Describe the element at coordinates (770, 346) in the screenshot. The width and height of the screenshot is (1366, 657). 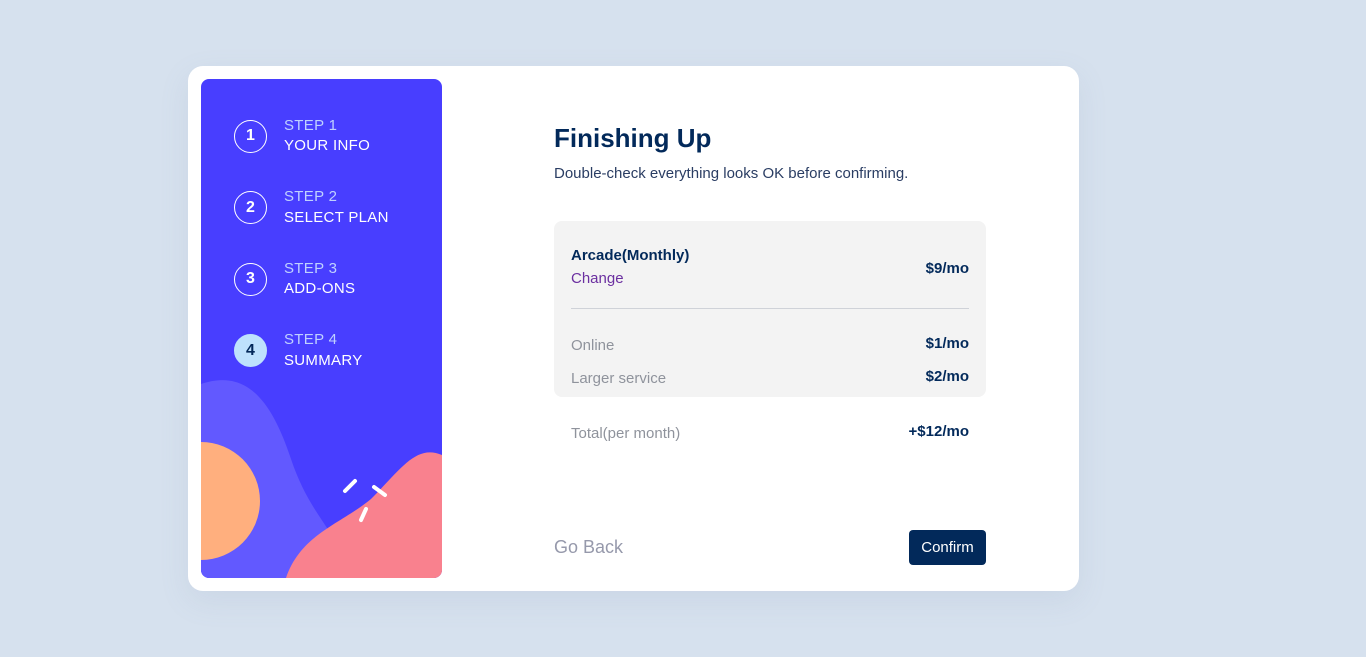
I see `addon-row-online: Online $1/mo` at that location.